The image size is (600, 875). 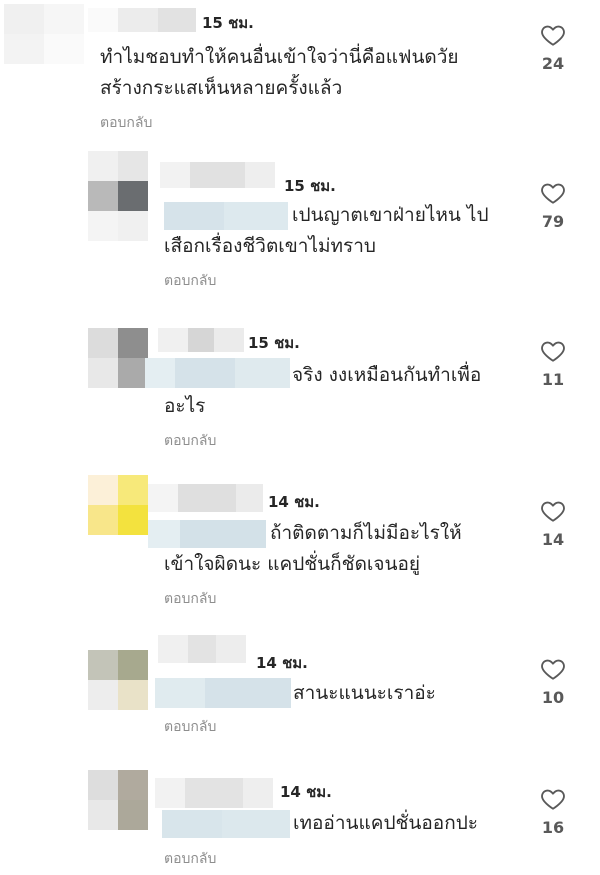 I want to click on comment-line: เทออ่านแคปชั่นออกปะ, so click(x=385, y=823).